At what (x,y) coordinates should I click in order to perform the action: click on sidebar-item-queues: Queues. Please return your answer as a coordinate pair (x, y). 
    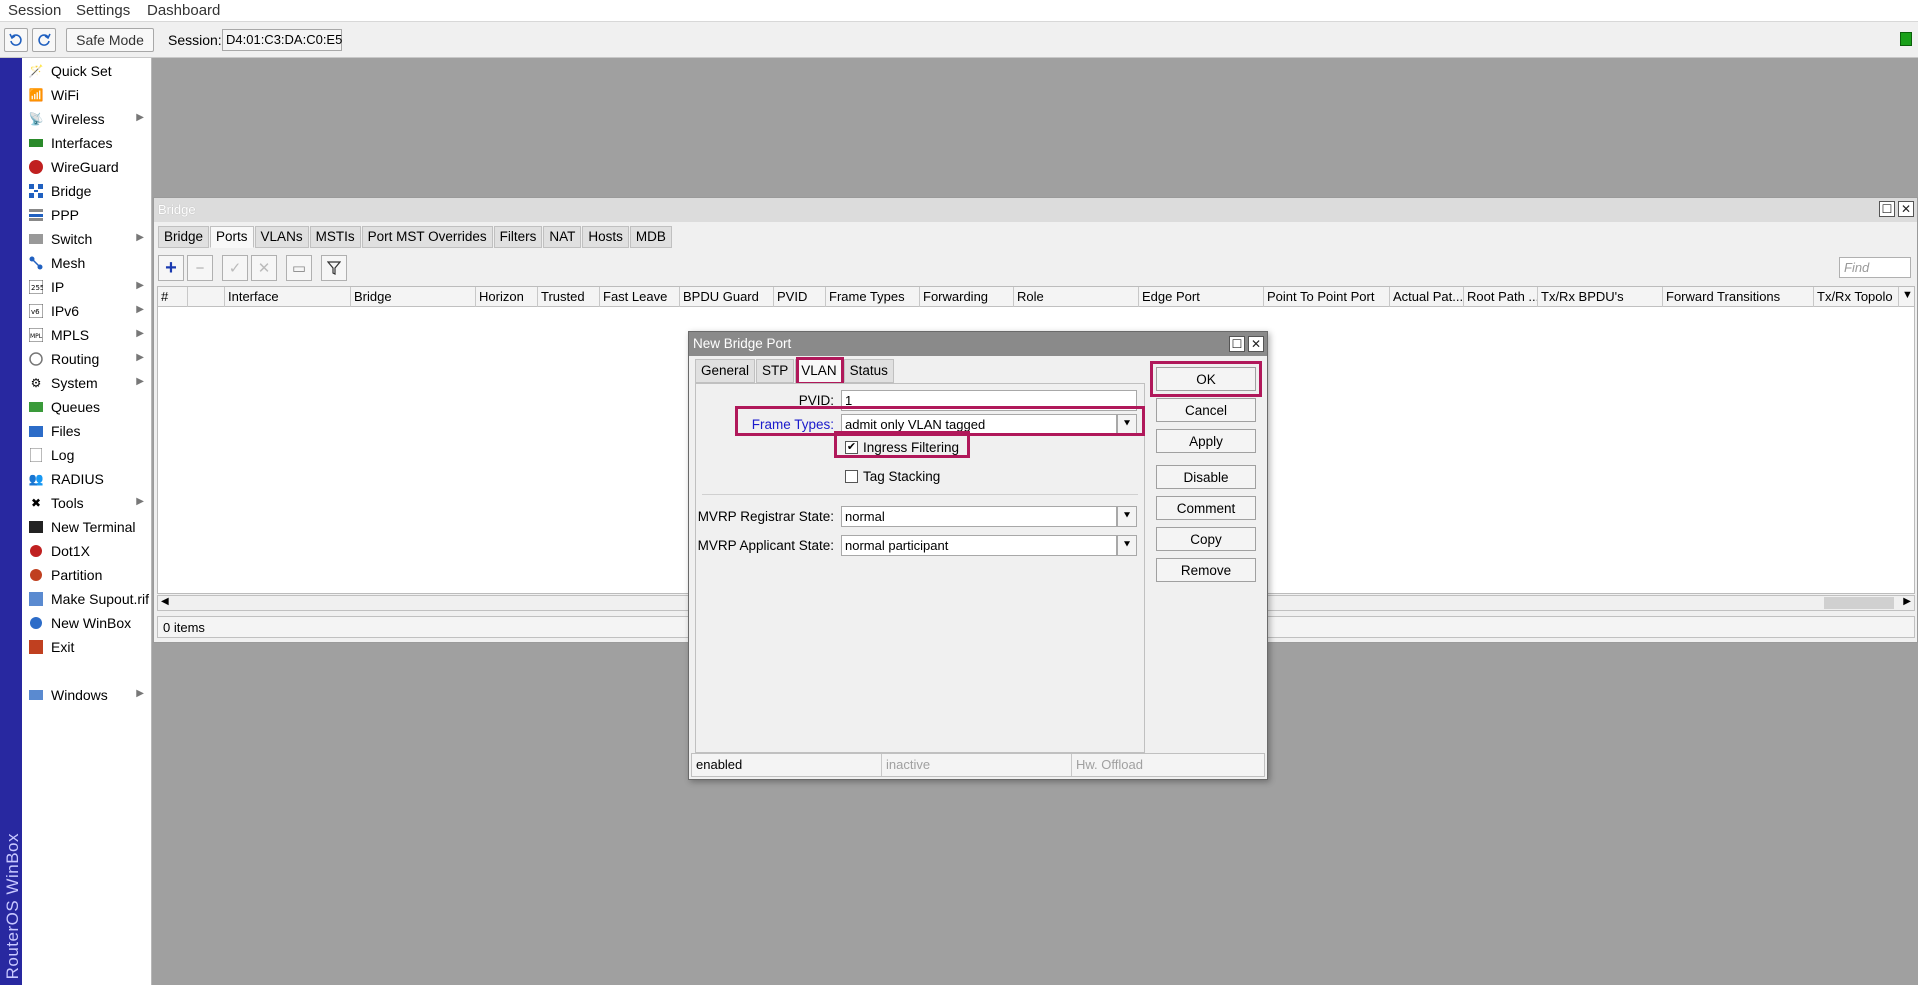
    Looking at the image, I should click on (87, 407).